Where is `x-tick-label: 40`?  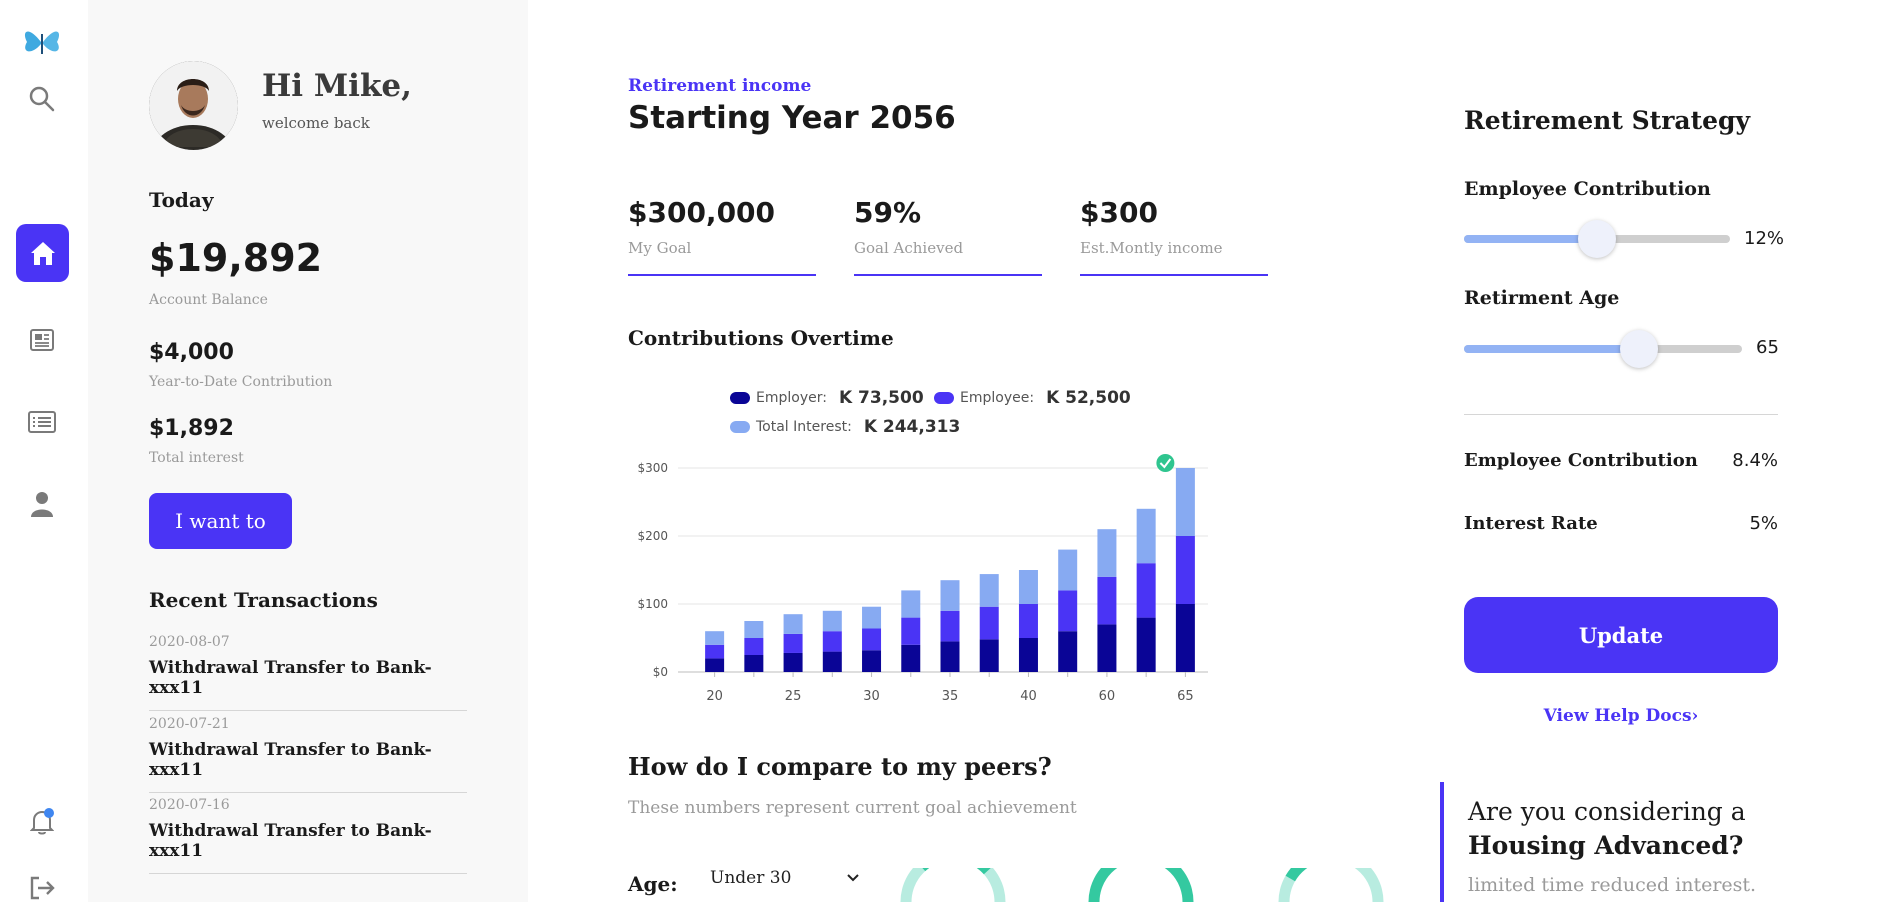 x-tick-label: 40 is located at coordinates (1028, 696).